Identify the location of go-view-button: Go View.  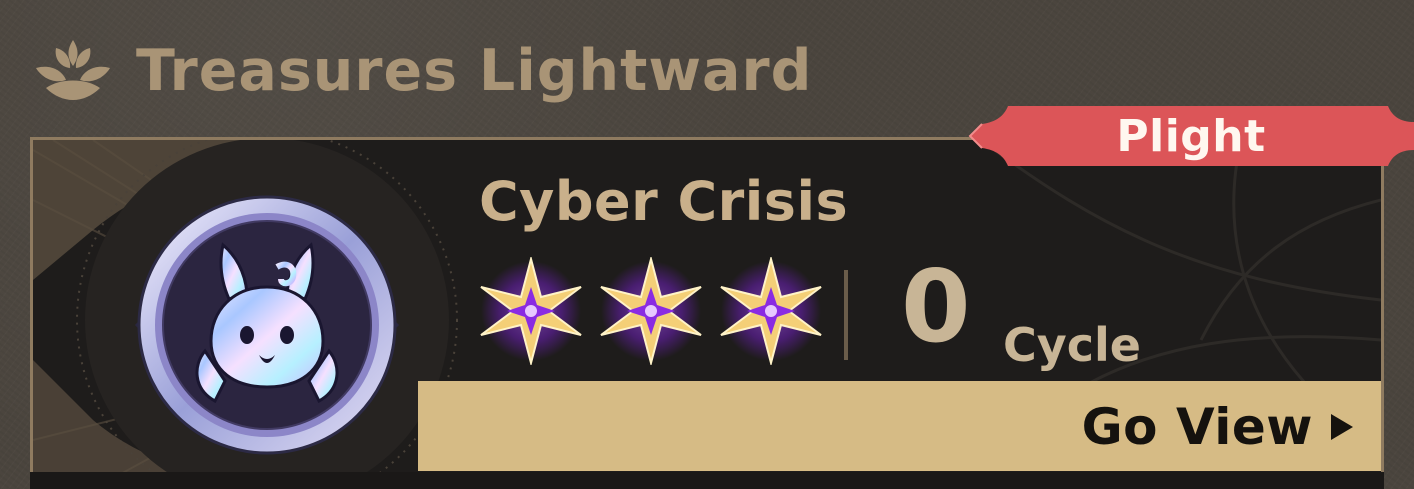
(1217, 427).